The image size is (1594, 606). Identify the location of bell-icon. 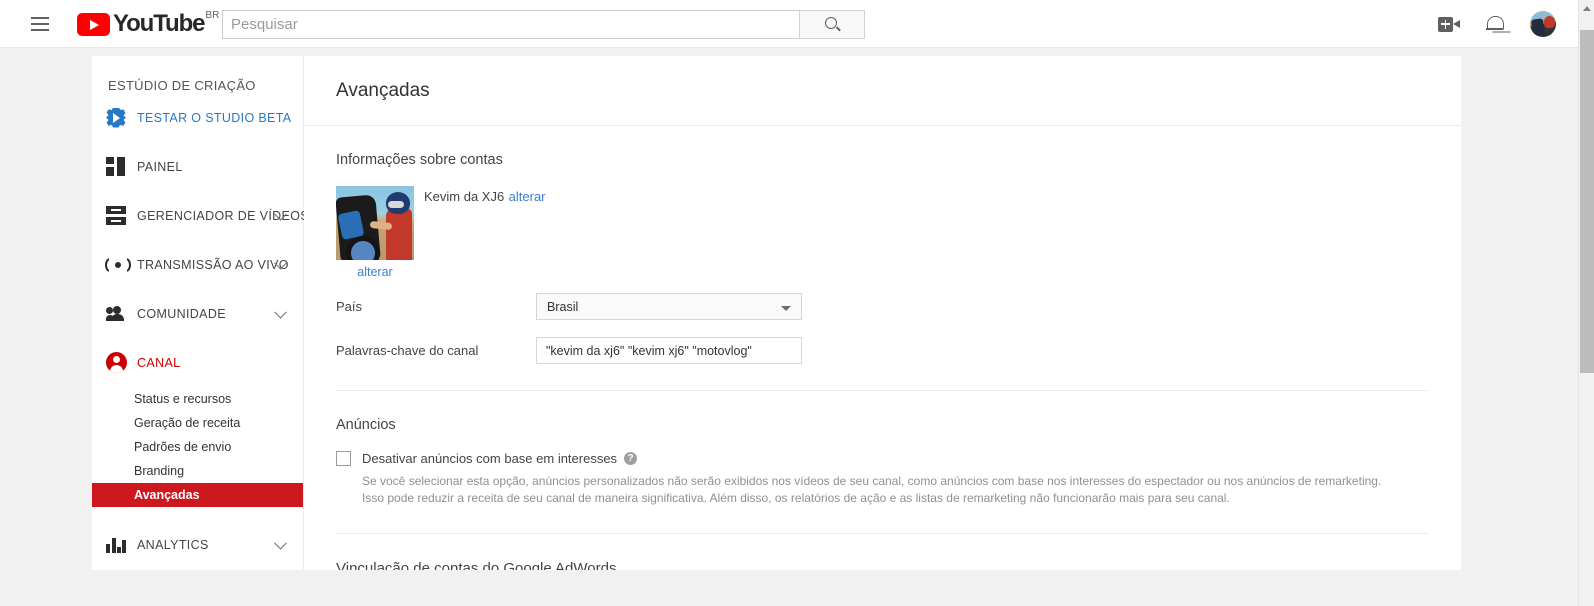
(1495, 24).